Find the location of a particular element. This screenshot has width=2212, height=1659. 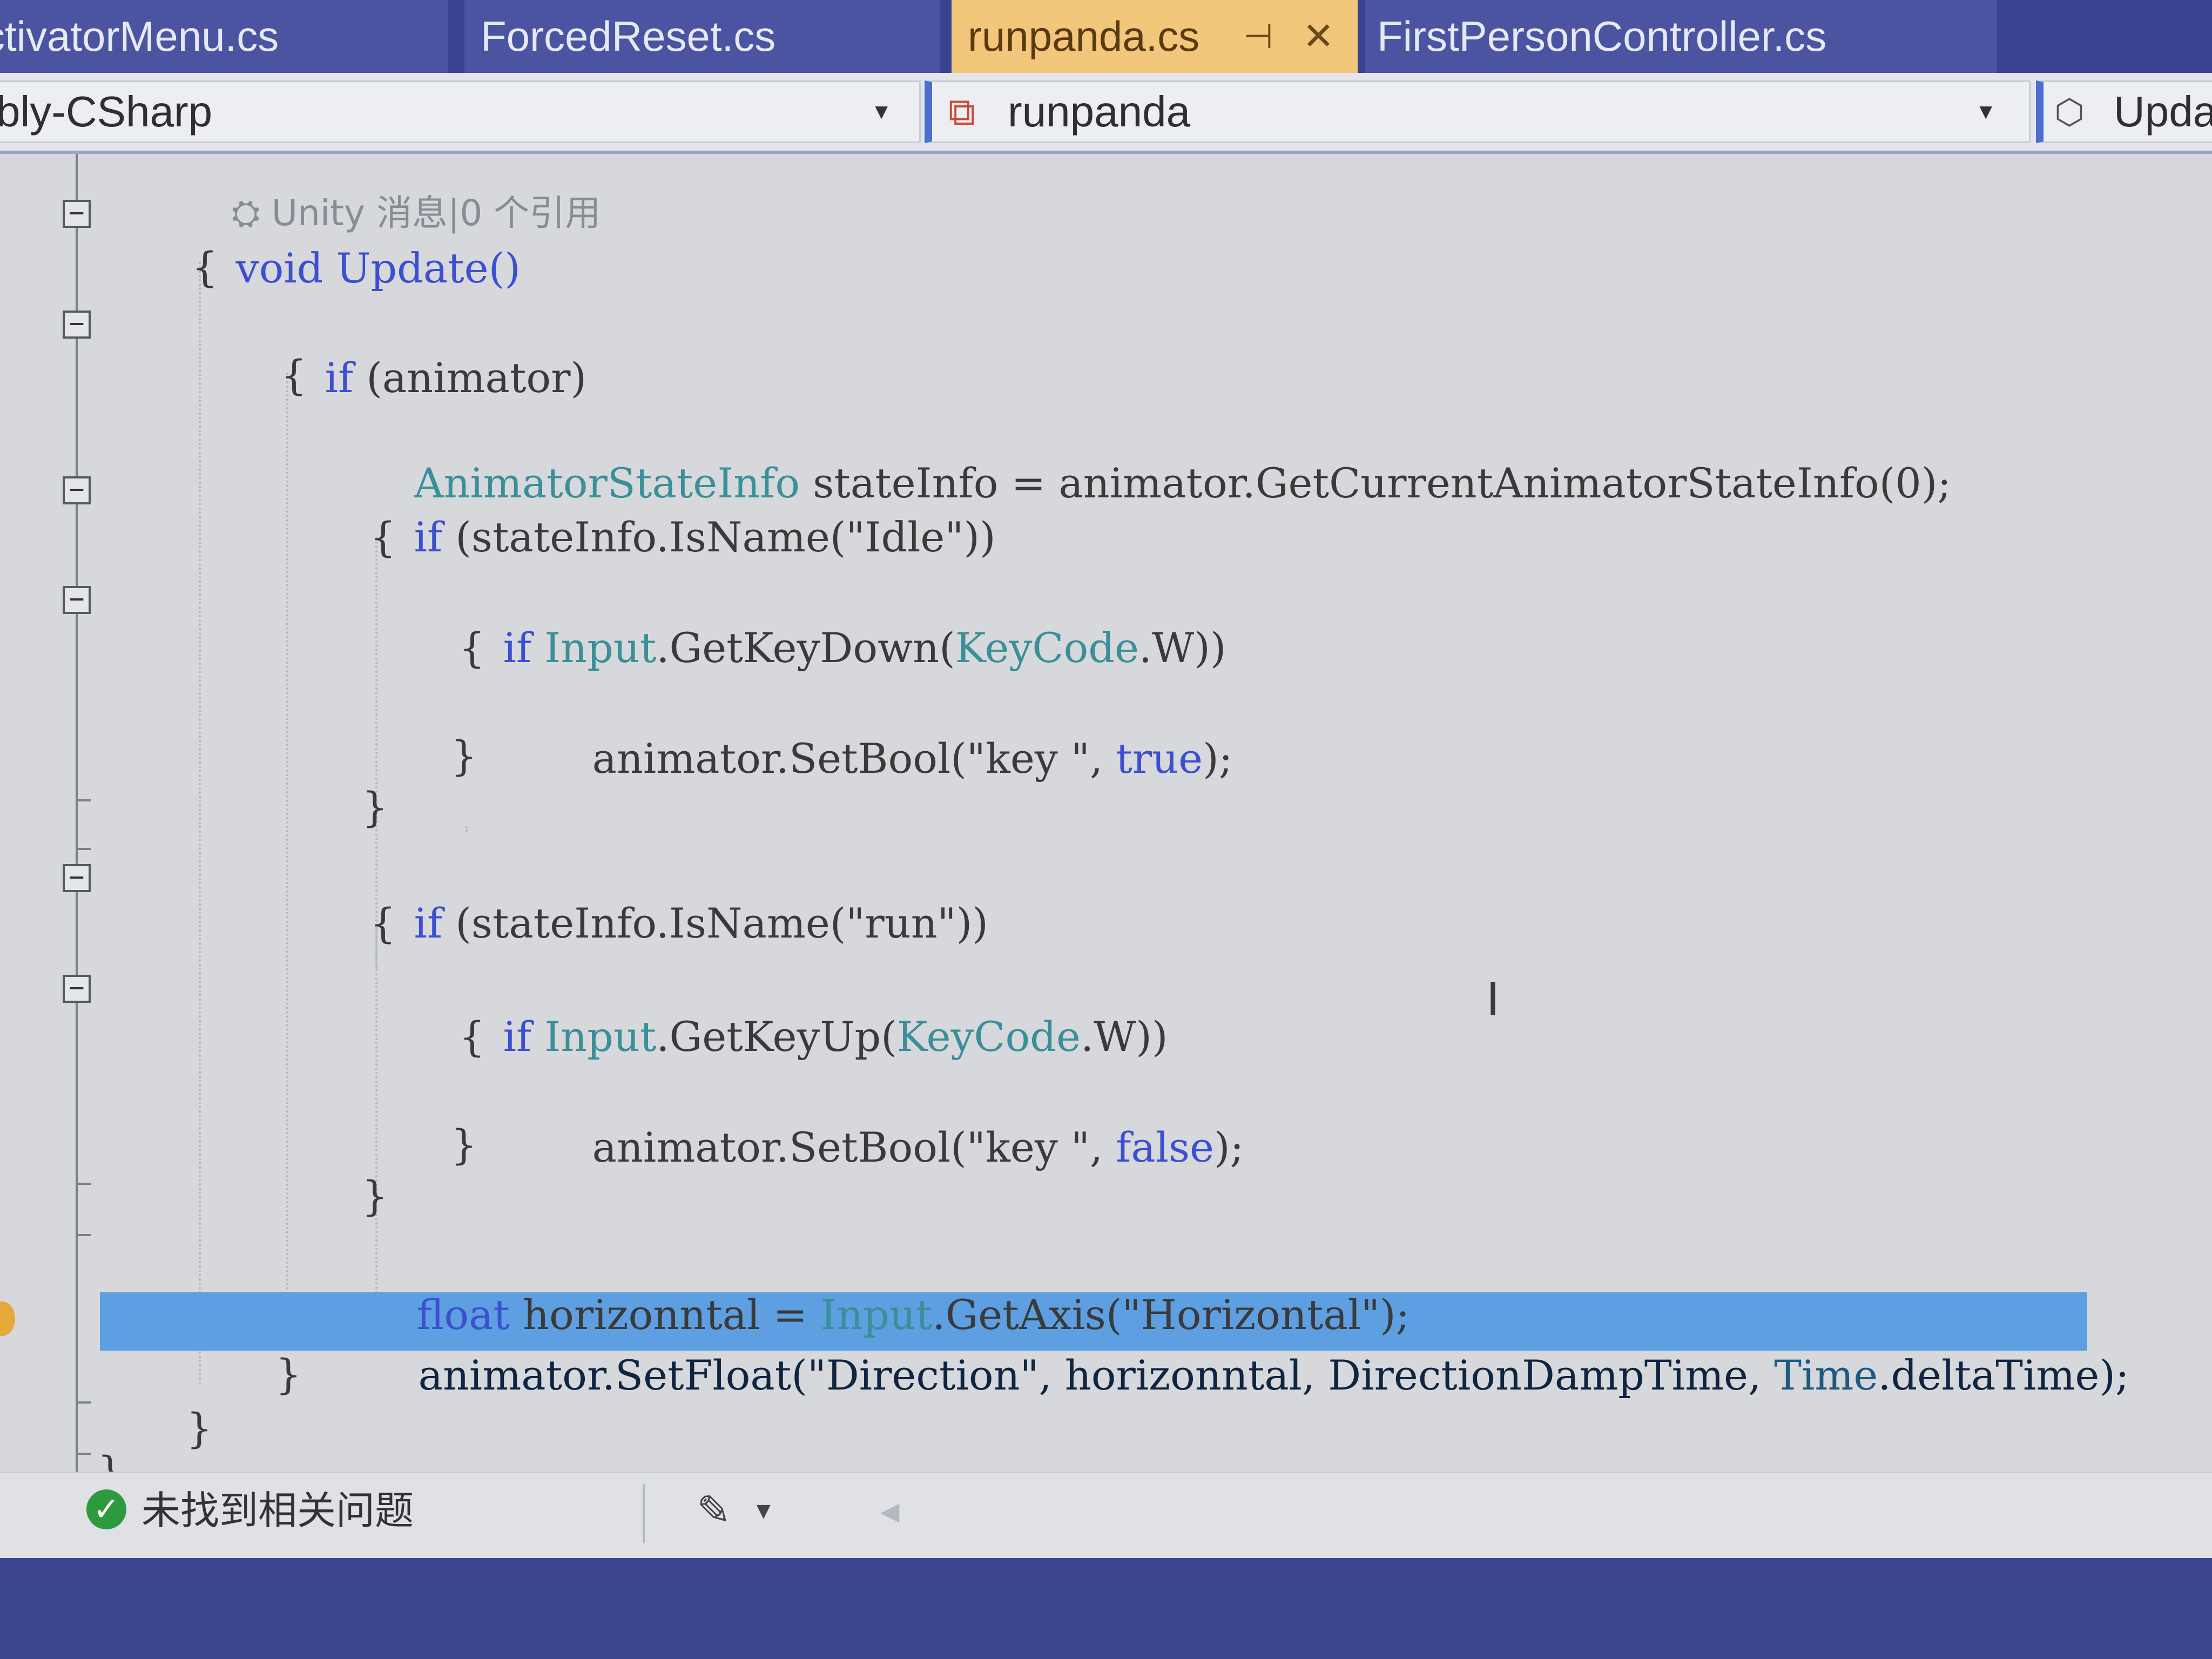

code-line-4: { is located at coordinates (294, 375).